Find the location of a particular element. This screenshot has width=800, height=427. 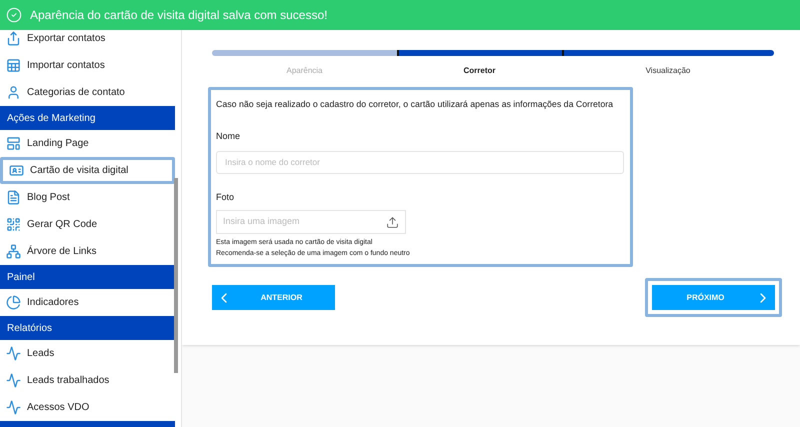

check-icon is located at coordinates (14, 15).